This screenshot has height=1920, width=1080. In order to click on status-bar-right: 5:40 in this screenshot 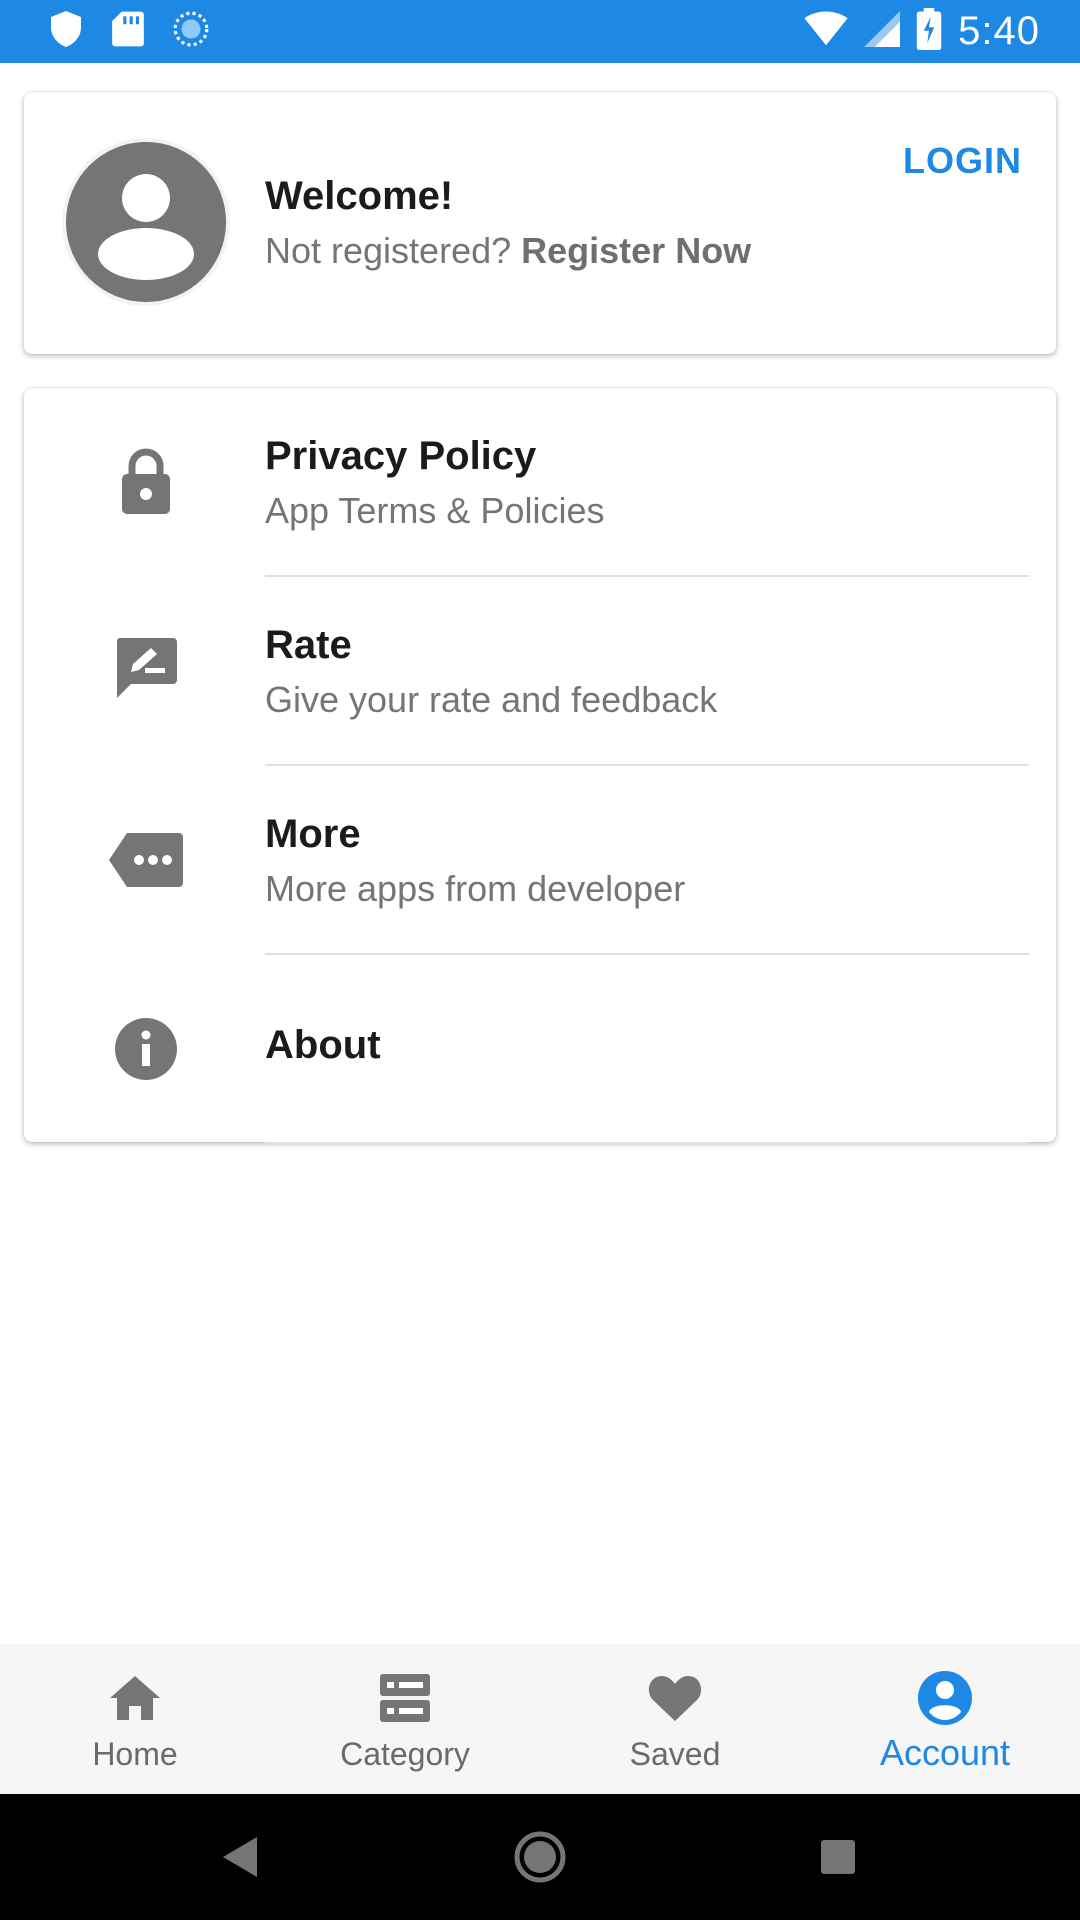, I will do `click(922, 31)`.